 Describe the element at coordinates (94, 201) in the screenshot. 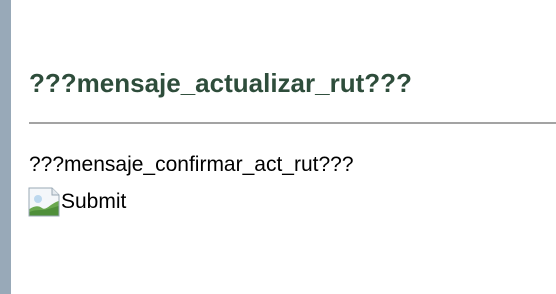

I see `submit-alt-text: Submit` at that location.